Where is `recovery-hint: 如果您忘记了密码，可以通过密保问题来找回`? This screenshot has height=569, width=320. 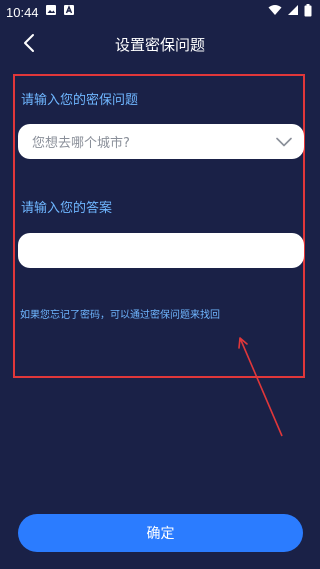
recovery-hint: 如果您忘记了密码，可以通过密保问题来找回 is located at coordinates (120, 315).